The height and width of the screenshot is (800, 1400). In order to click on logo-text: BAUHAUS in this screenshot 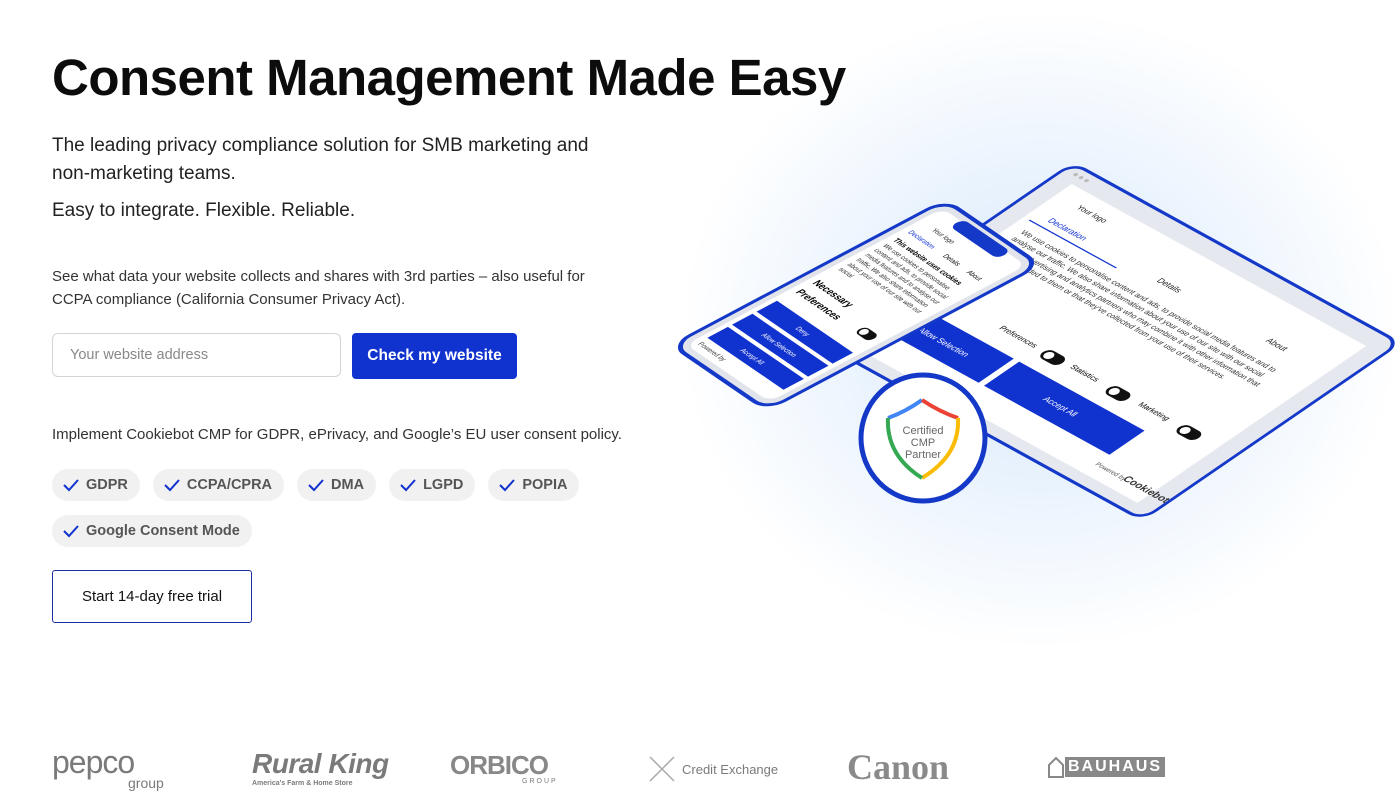, I will do `click(1115, 767)`.